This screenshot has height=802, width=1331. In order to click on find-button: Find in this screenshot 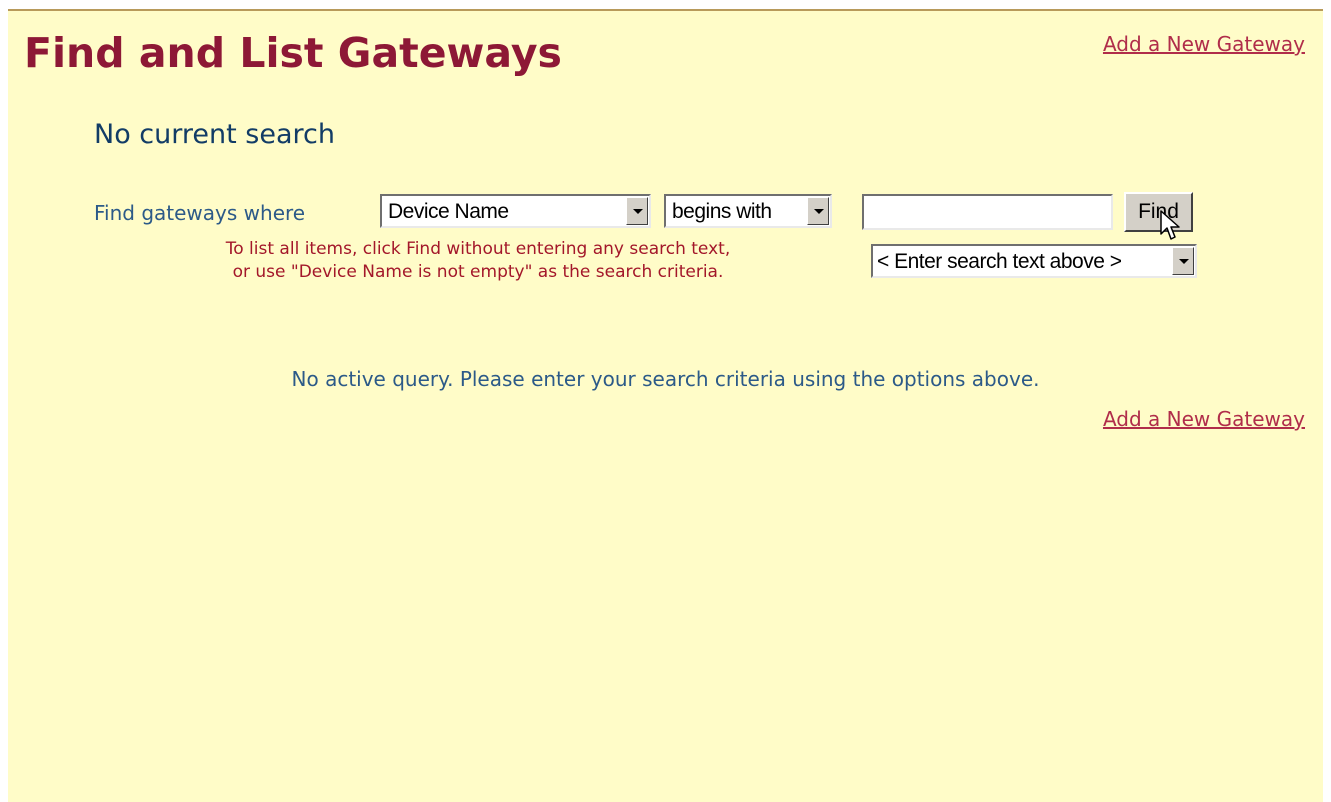, I will do `click(1158, 212)`.